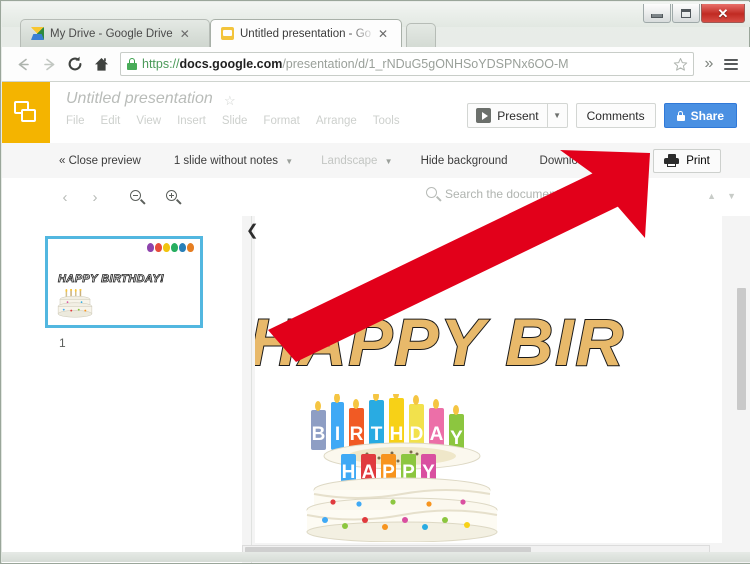  I want to click on url-host: docs.google.com, so click(231, 64).